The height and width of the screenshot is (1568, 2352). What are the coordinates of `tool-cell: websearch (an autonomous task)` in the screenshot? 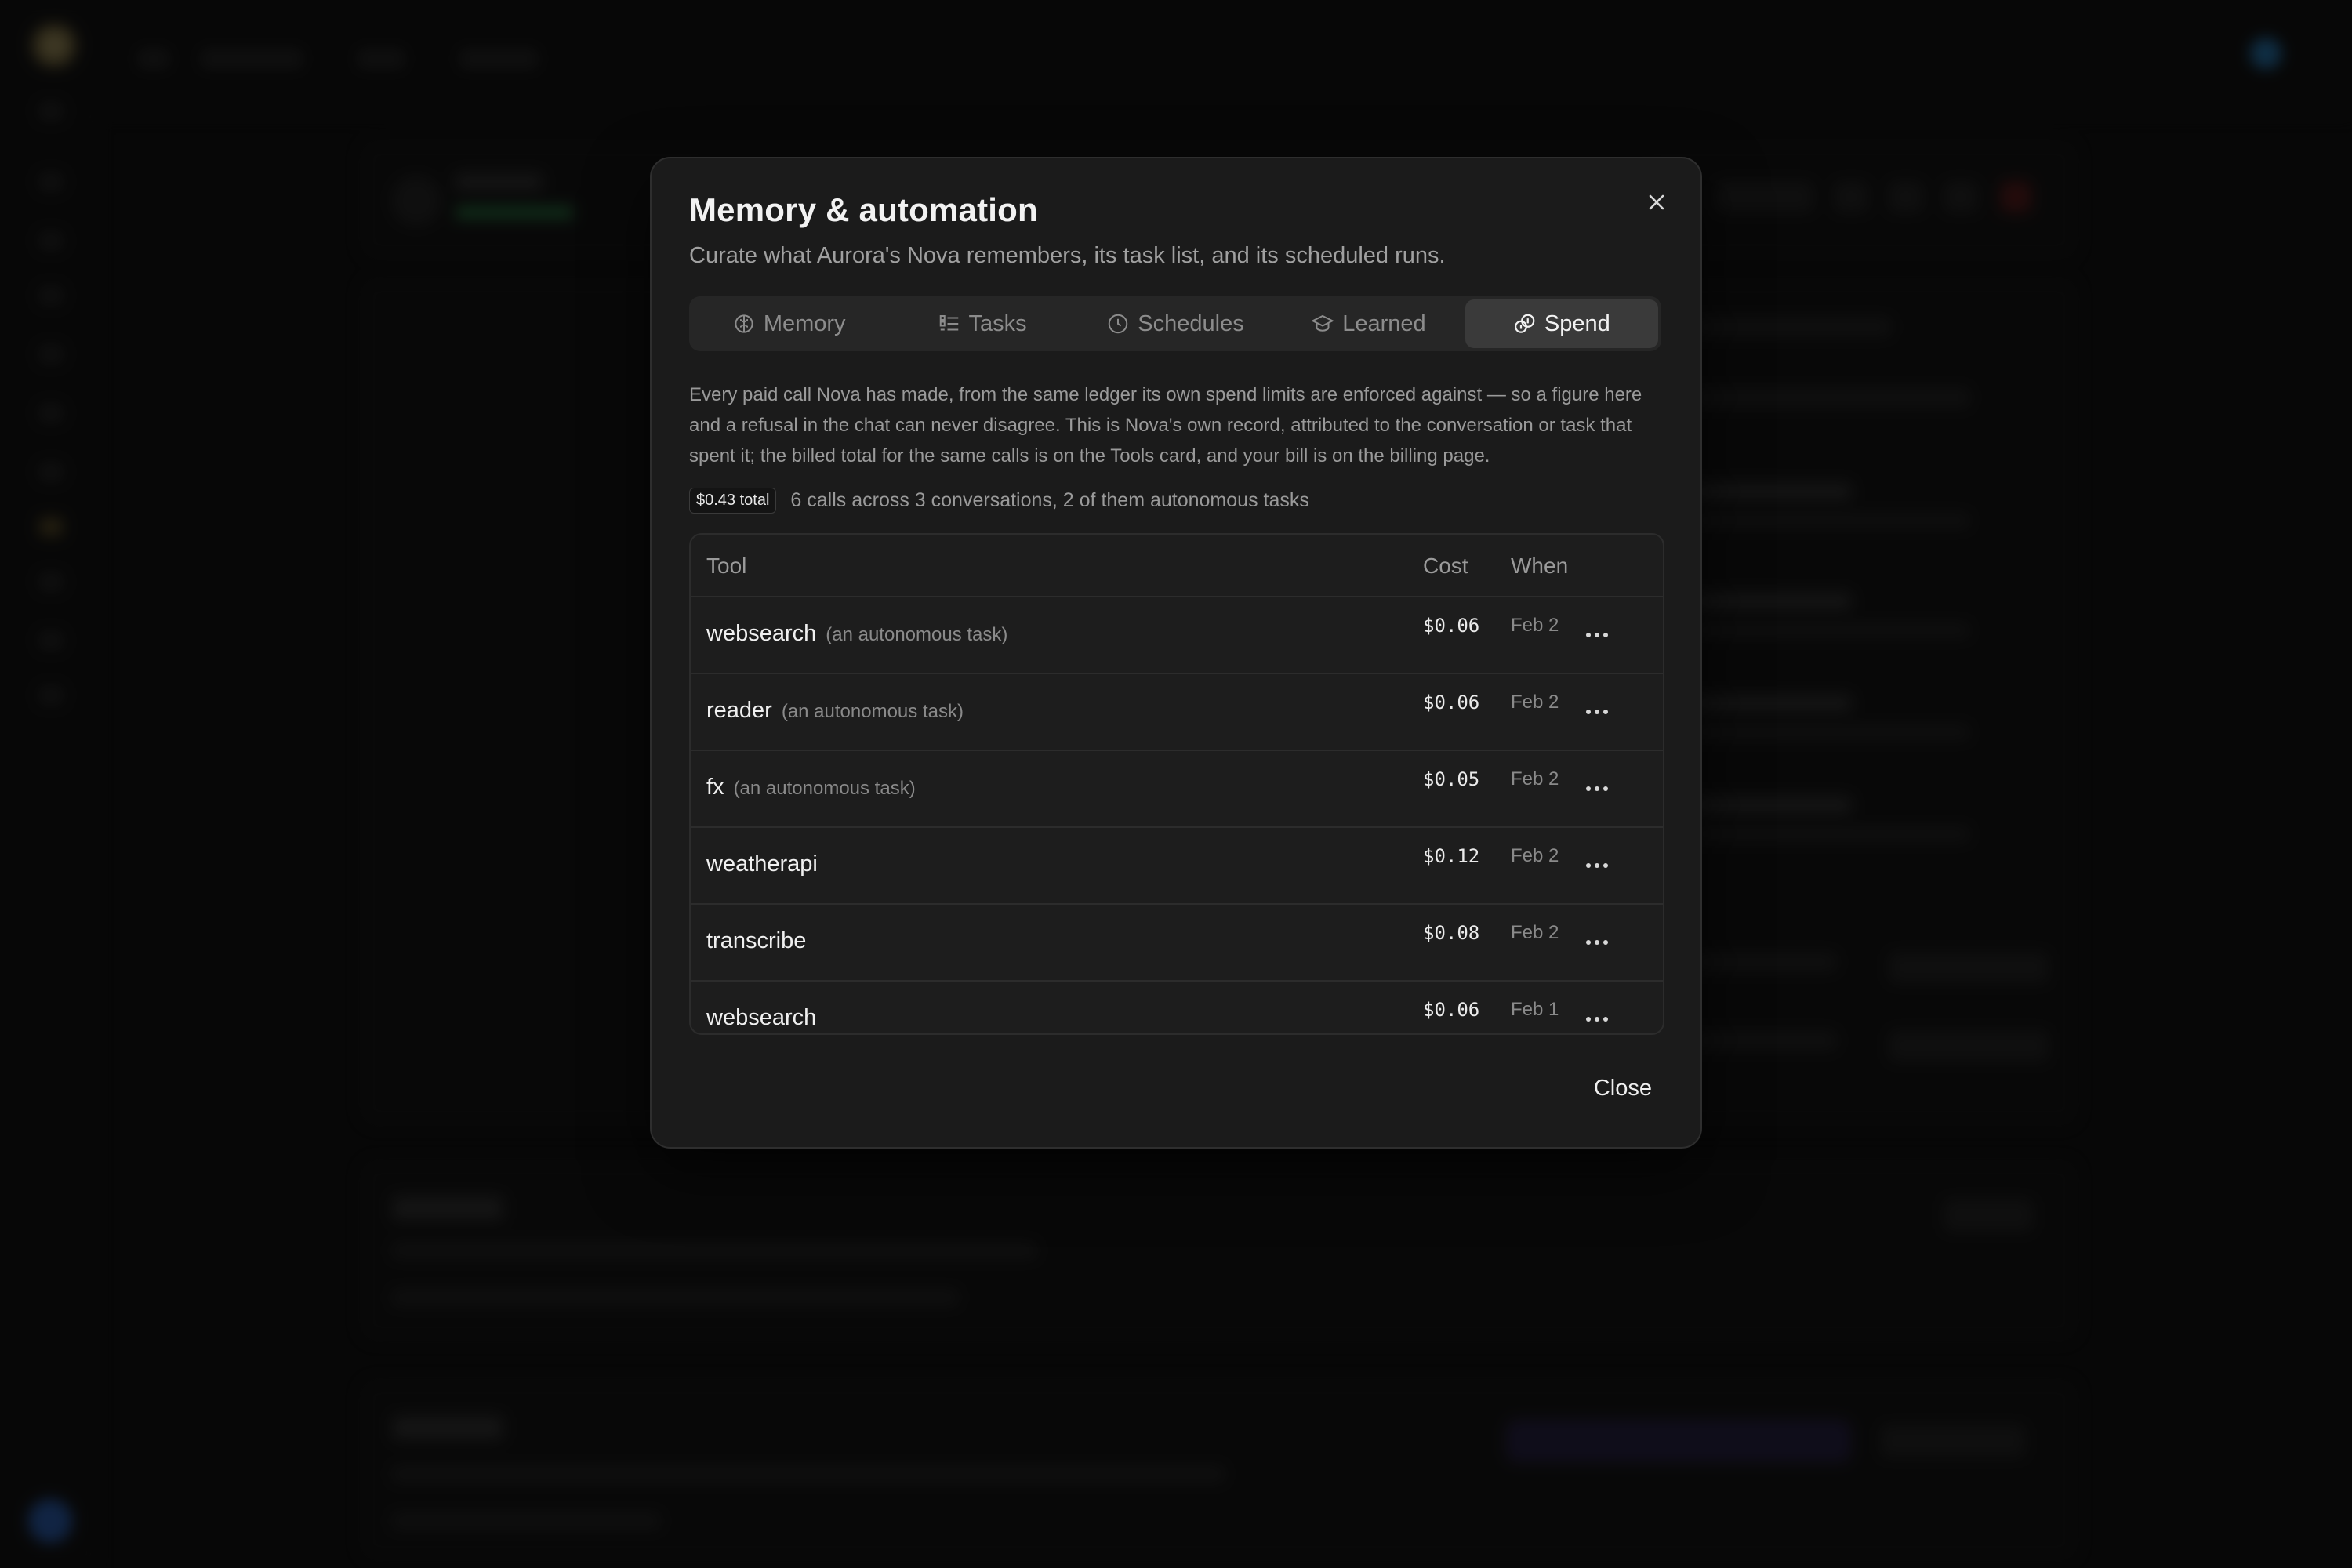 It's located at (856, 634).